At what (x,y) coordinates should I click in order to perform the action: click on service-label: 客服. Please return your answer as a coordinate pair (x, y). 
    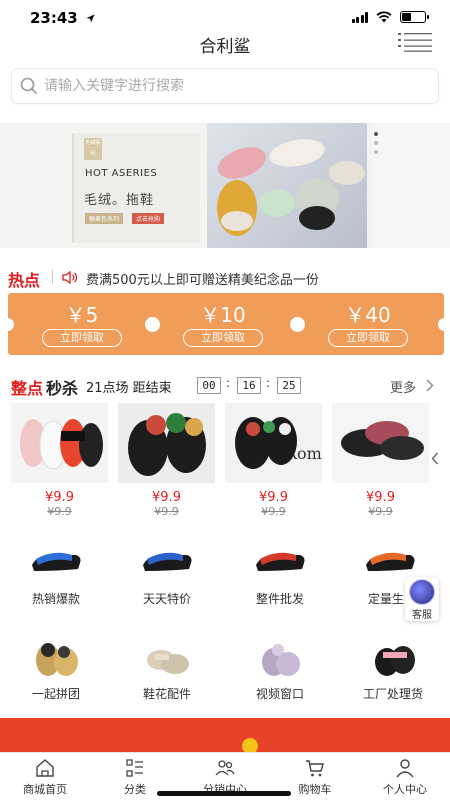
    Looking at the image, I should click on (422, 615).